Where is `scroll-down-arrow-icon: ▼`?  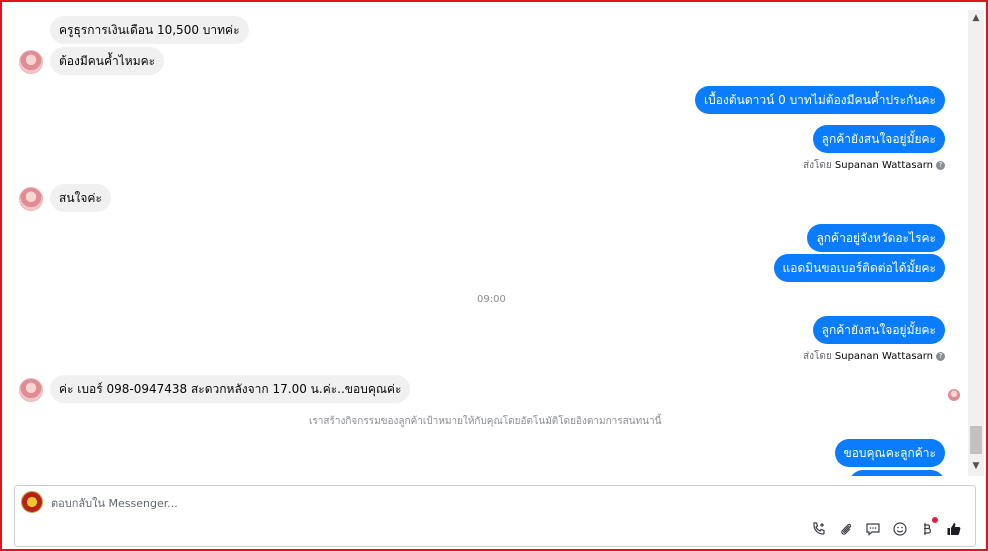
scroll-down-arrow-icon: ▼ is located at coordinates (976, 466).